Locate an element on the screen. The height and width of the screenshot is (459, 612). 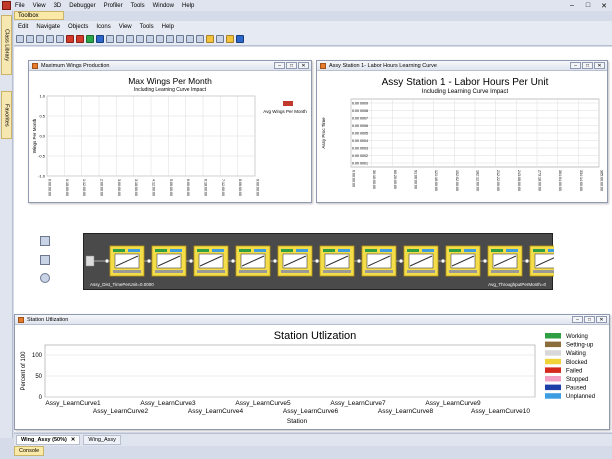
brush-icon is located at coordinates (130, 38).